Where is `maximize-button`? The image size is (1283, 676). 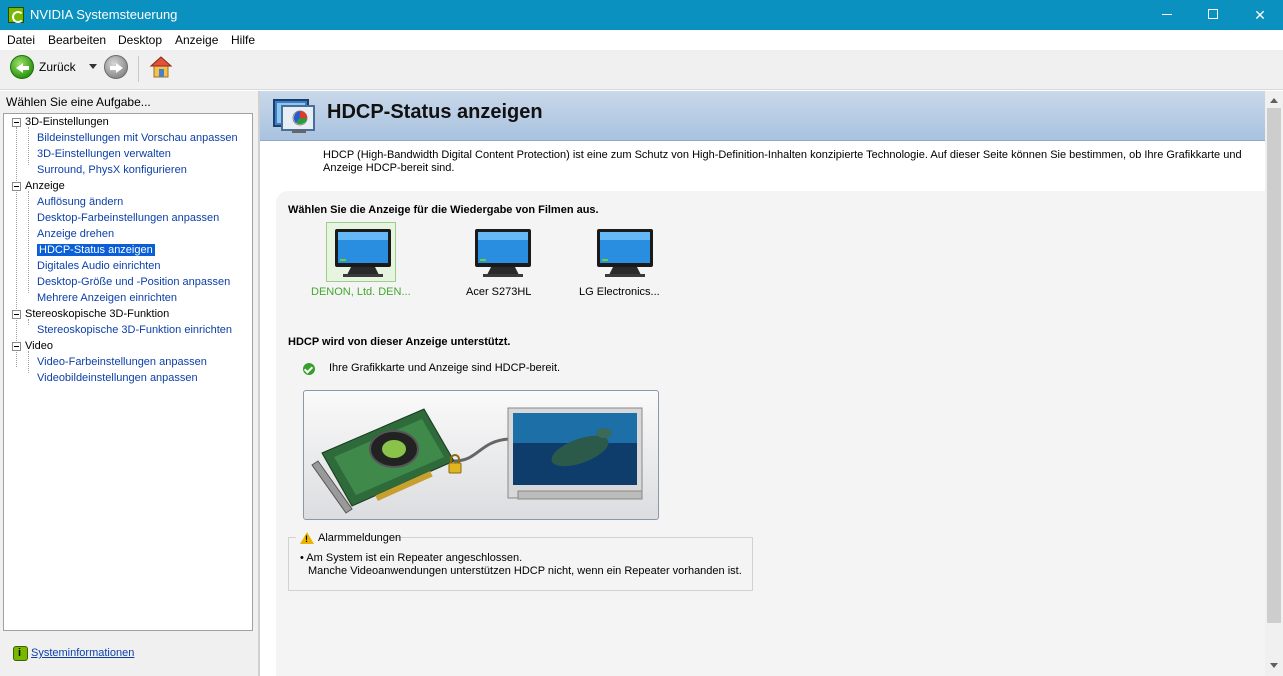
maximize-button is located at coordinates (1213, 15).